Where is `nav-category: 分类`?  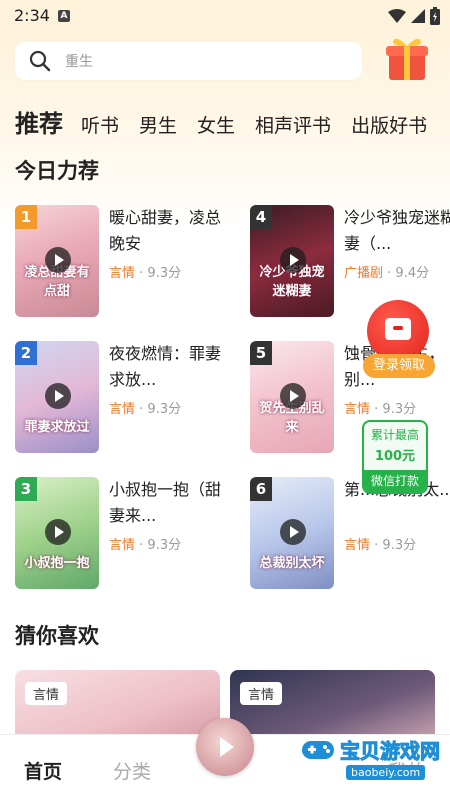 nav-category: 分类 is located at coordinates (132, 770).